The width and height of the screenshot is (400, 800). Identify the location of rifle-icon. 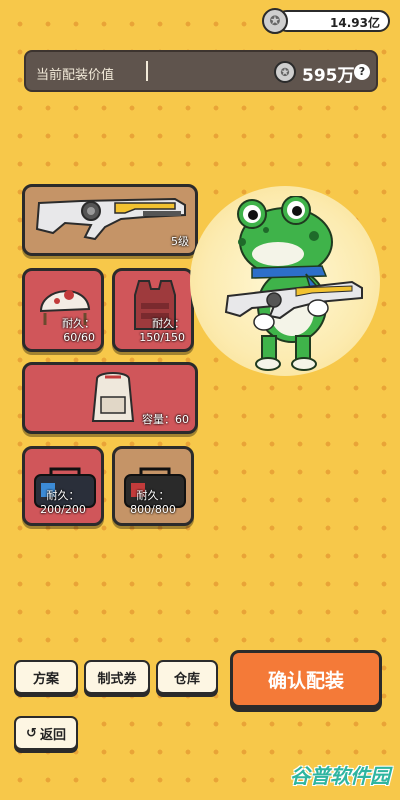
(110, 219).